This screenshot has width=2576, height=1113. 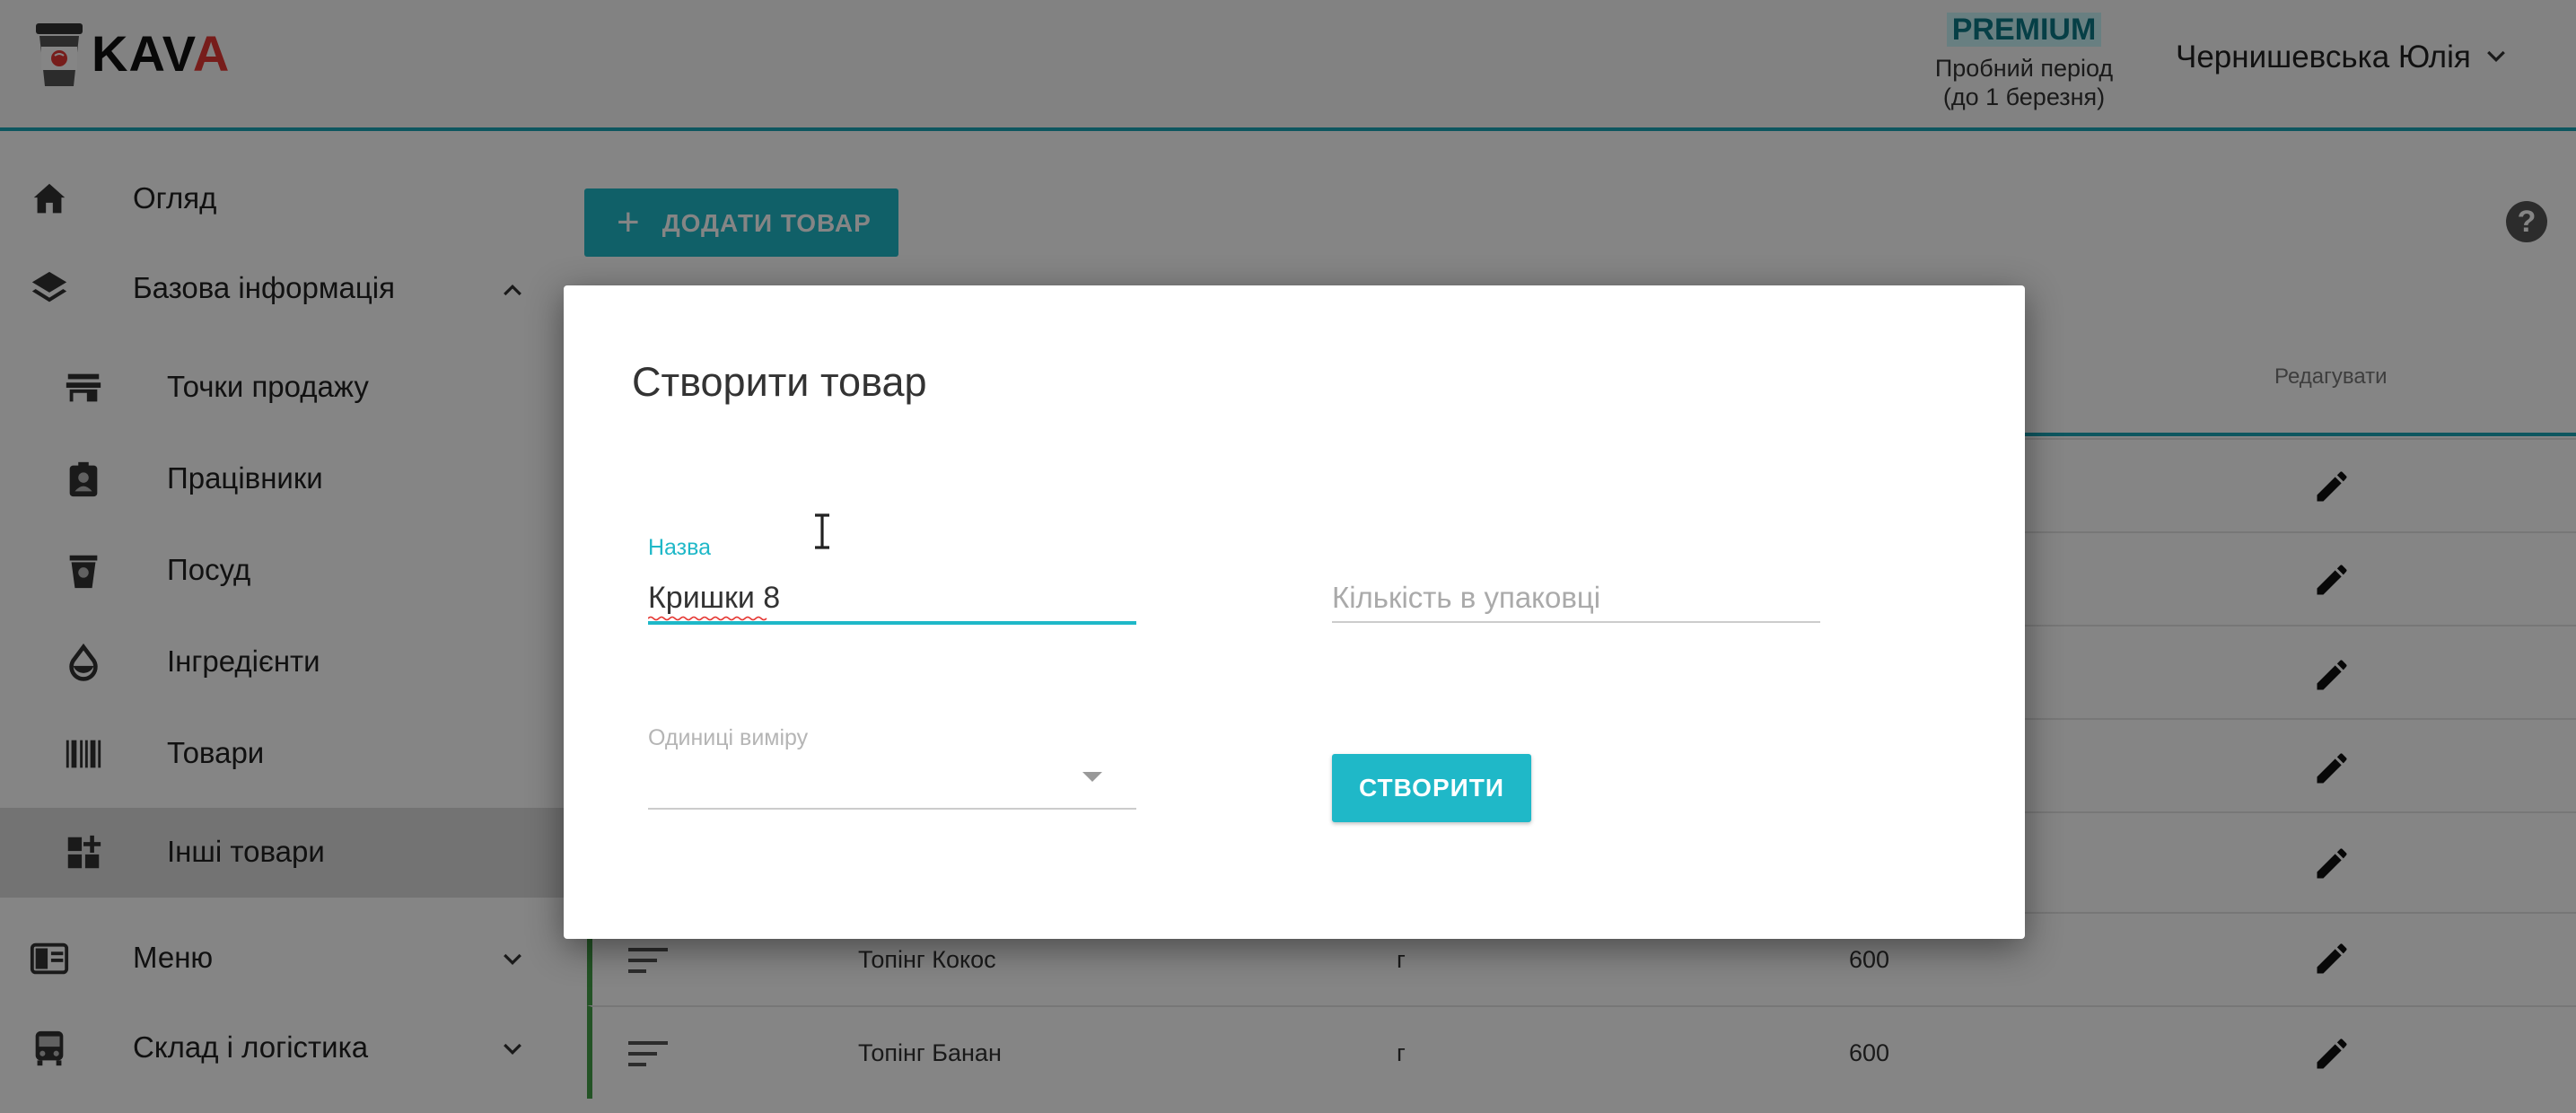 I want to click on quantity-in-package-field, so click(x=1576, y=598).